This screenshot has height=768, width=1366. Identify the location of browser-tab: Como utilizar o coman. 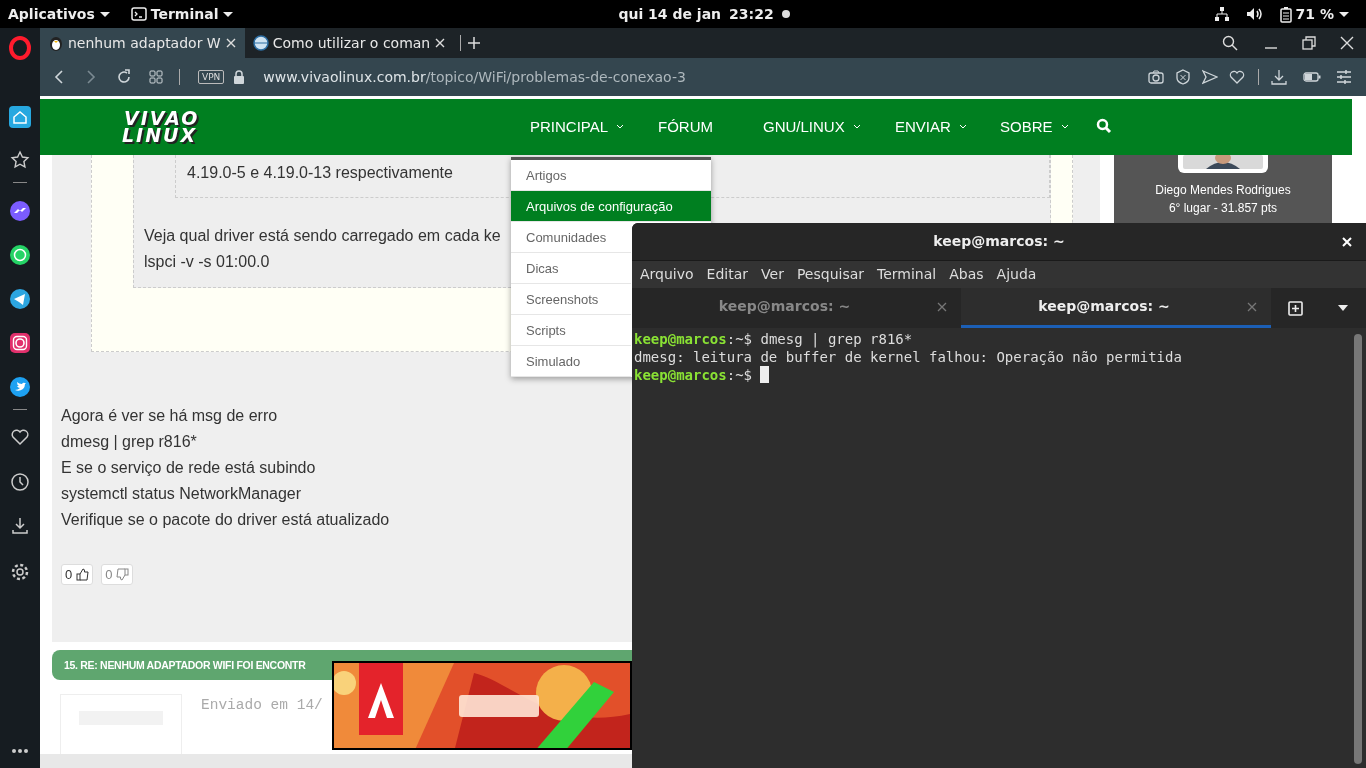
(349, 43).